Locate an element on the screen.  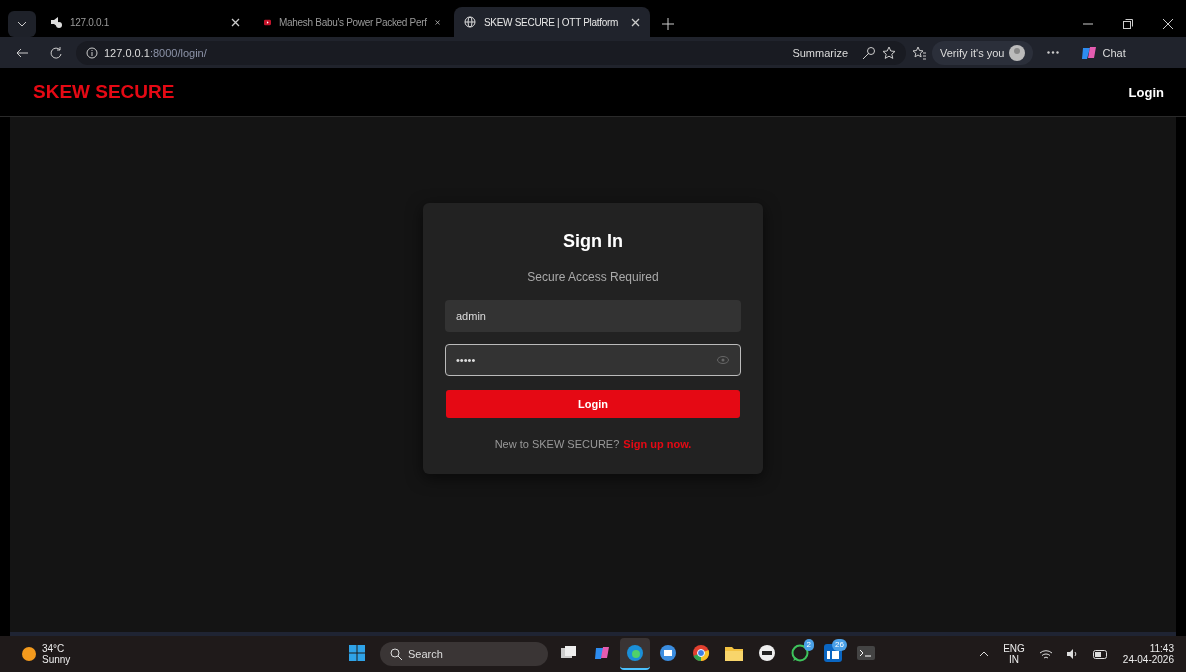
signup-prompt: New to SKEW SECURE? is located at coordinates (557, 444).